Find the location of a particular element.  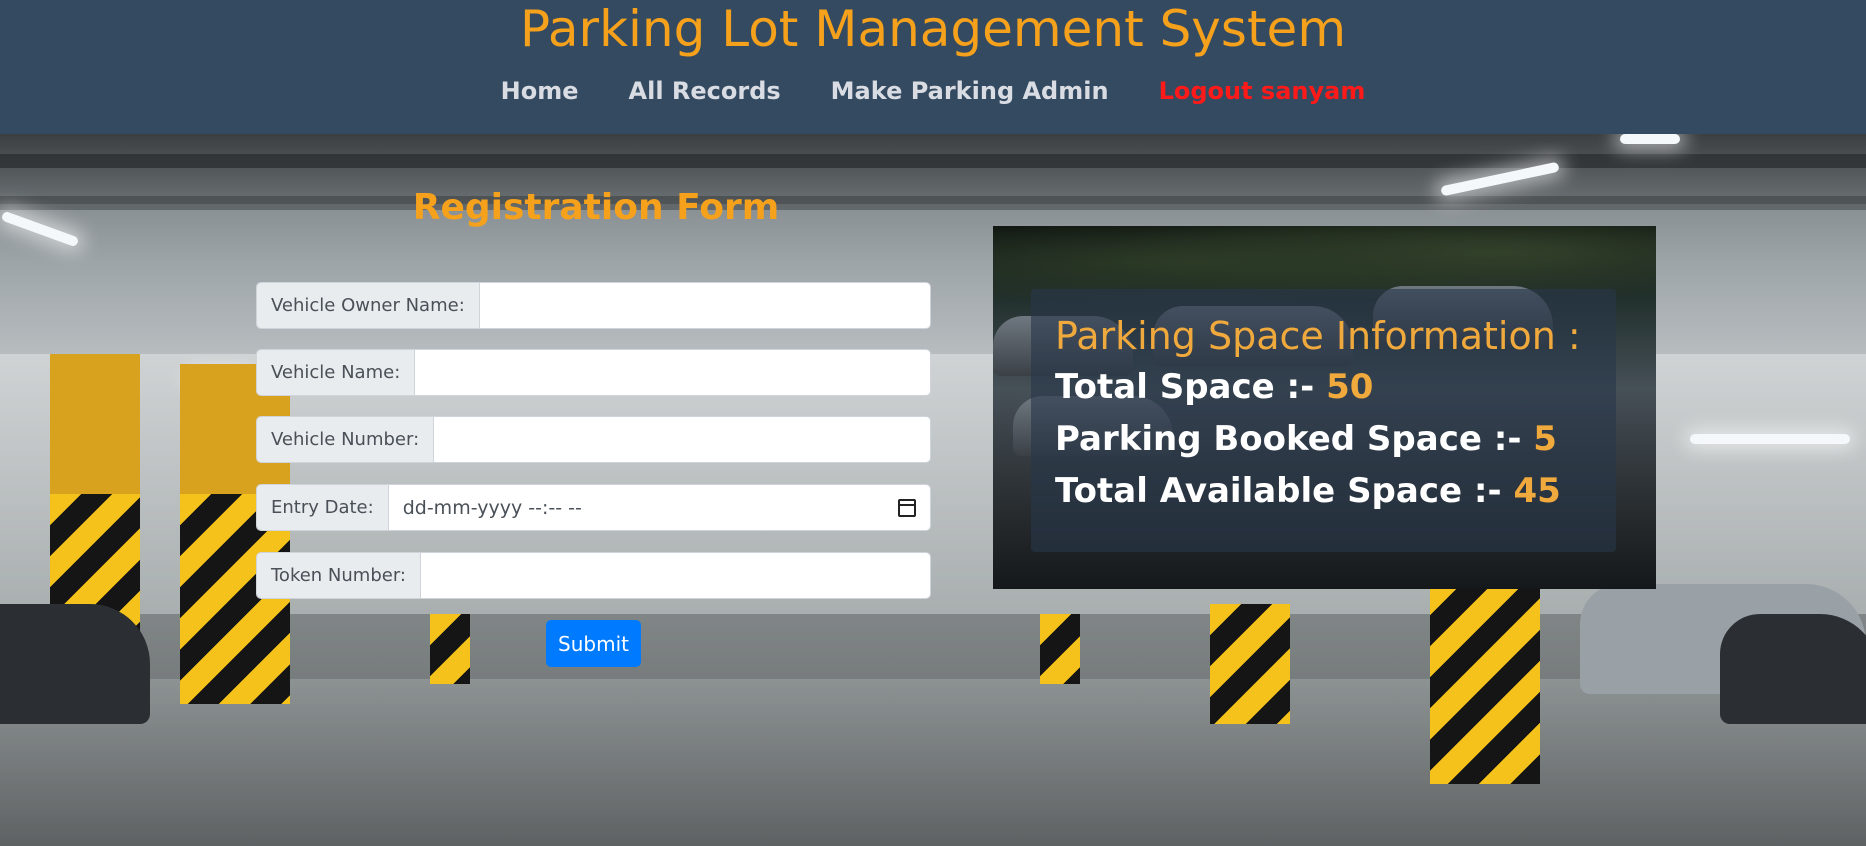

booked-space-line: Parking Booked Space :- 5 is located at coordinates (1323, 439).